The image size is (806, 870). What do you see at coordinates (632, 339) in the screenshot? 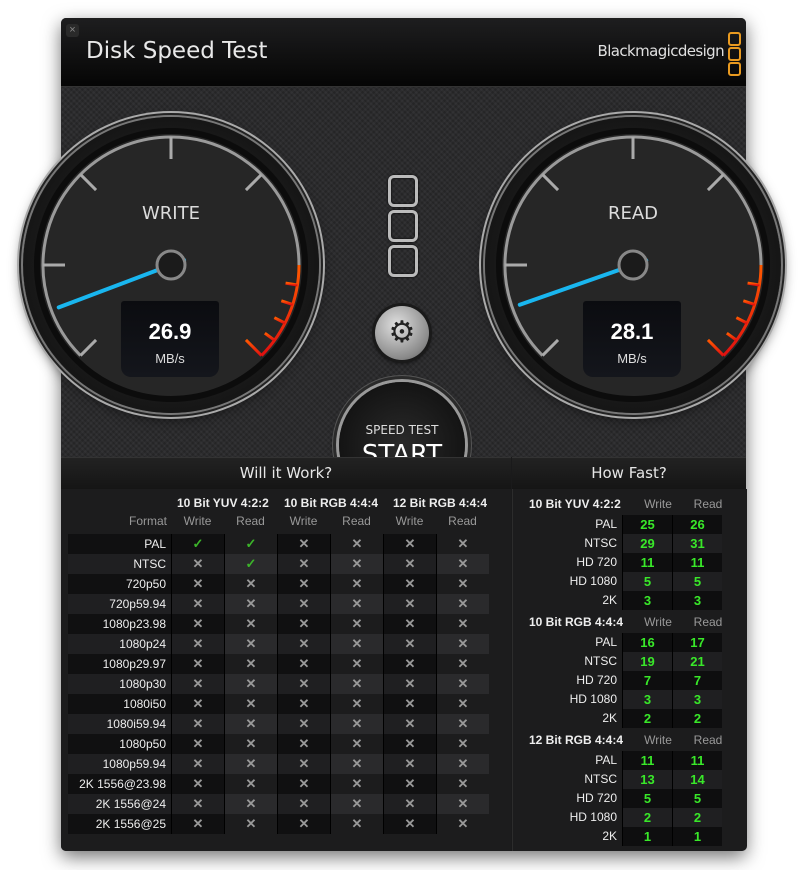
I see `read-readout: 28.1 MB/s` at bounding box center [632, 339].